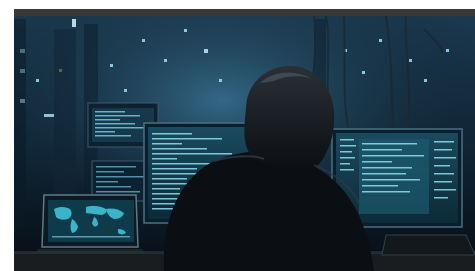  Describe the element at coordinates (244, 12) in the screenshot. I see `top-bar` at that location.